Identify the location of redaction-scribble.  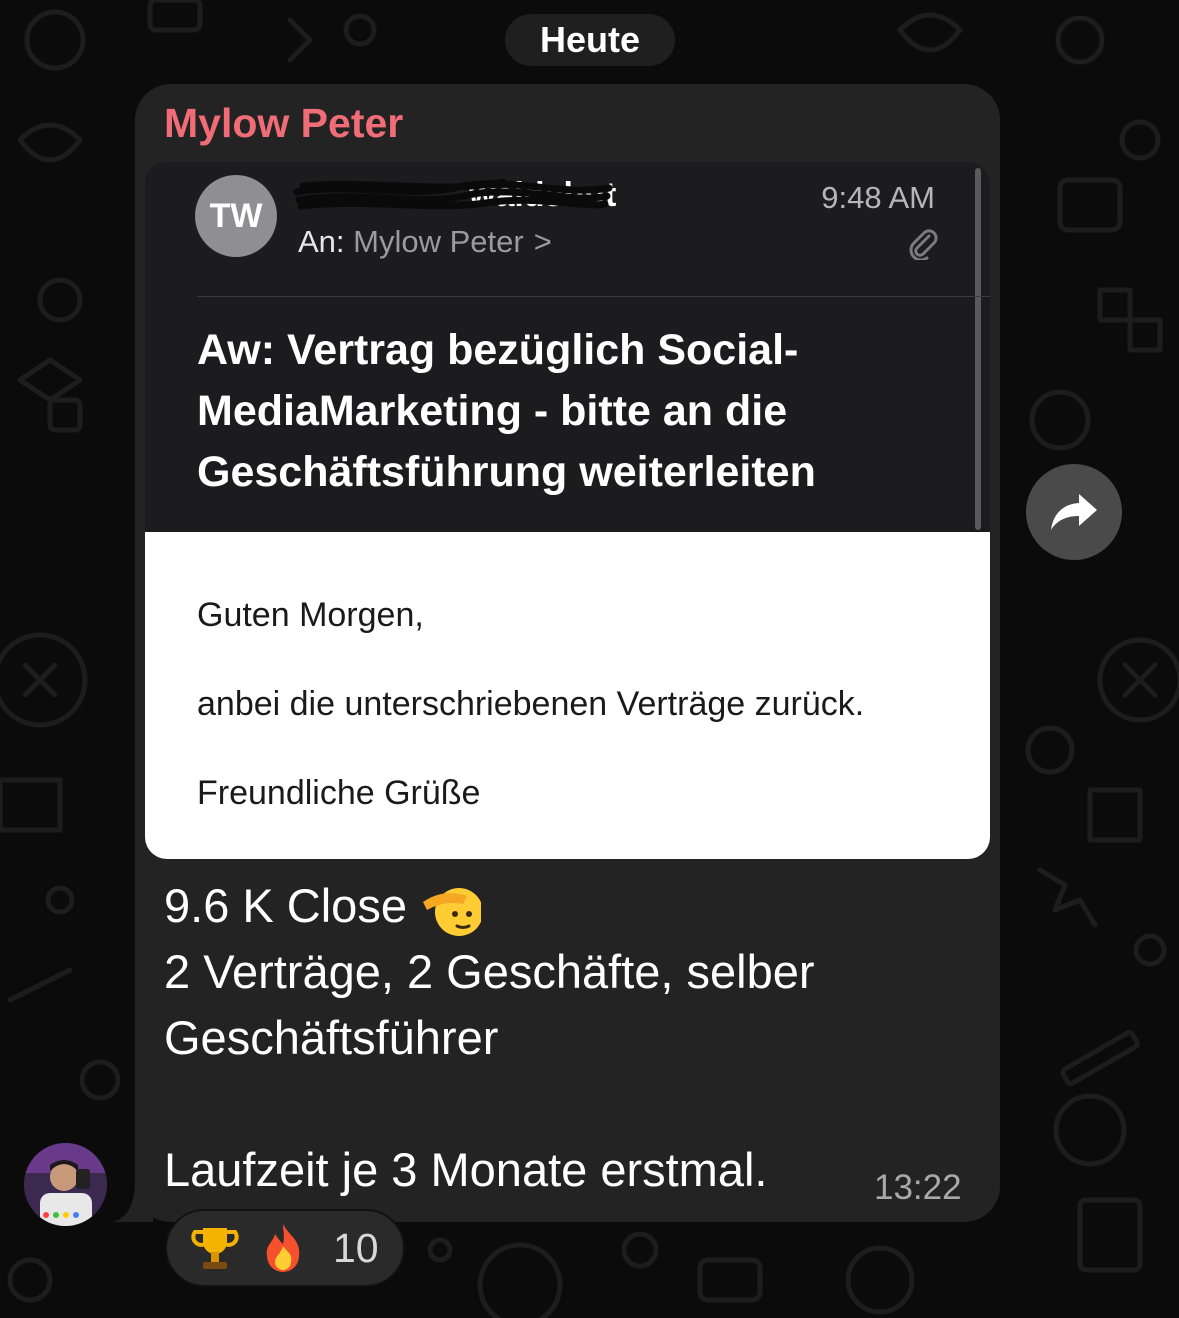
(453, 194).